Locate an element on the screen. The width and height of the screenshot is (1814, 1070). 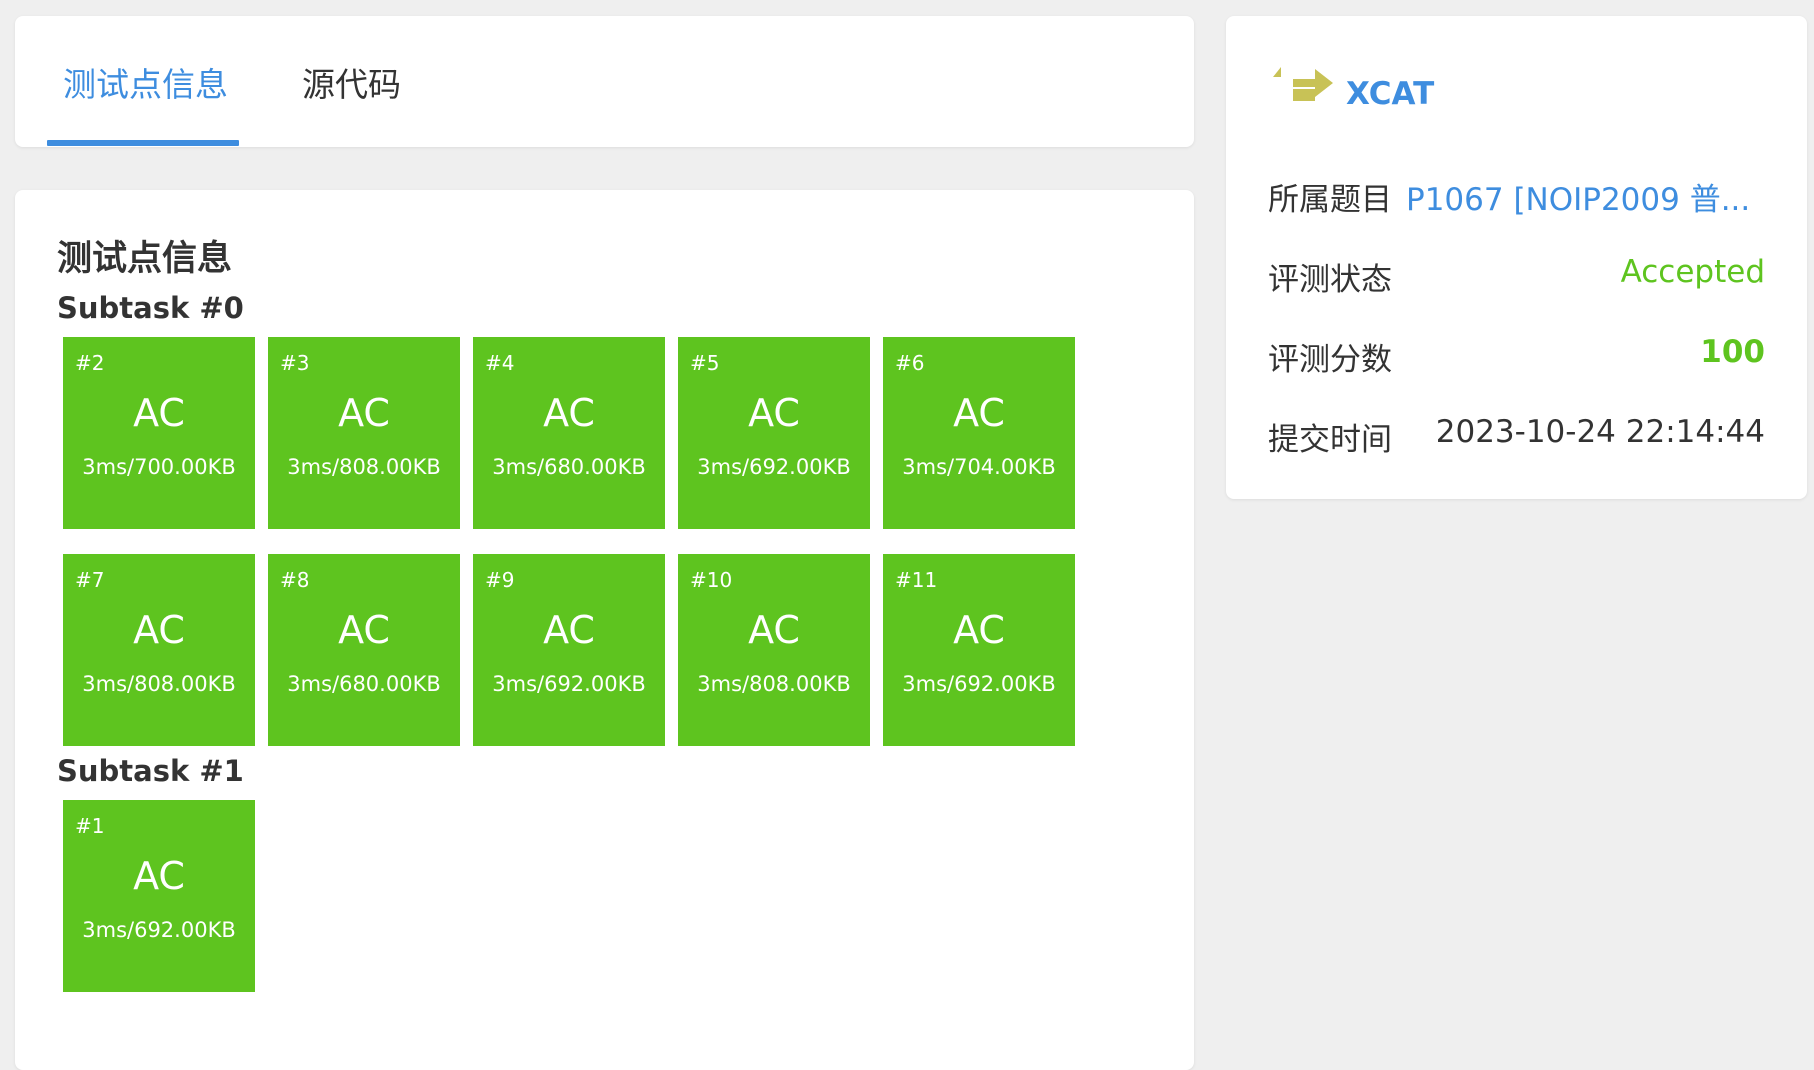
testcase-tile: #1 AC 3ms/692.00KB is located at coordinates (159, 896).